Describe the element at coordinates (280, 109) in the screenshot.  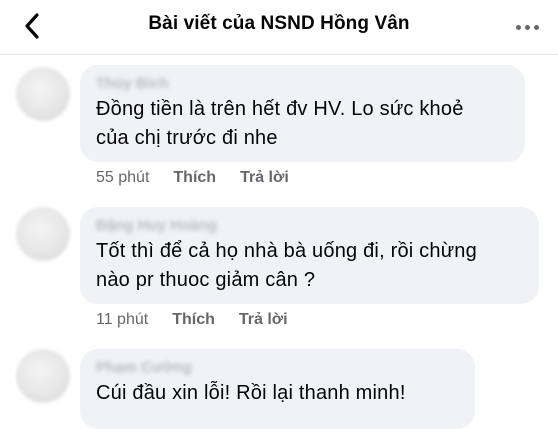
I see `comment-text-line: Đồng tiền là trên hết đv HV. Lo sức khoẻ` at that location.